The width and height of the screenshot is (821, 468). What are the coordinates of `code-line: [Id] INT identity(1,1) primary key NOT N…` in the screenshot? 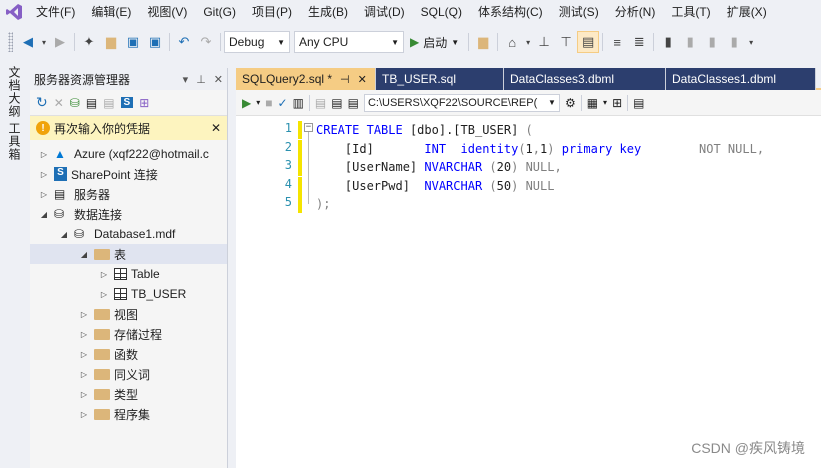 It's located at (540, 149).